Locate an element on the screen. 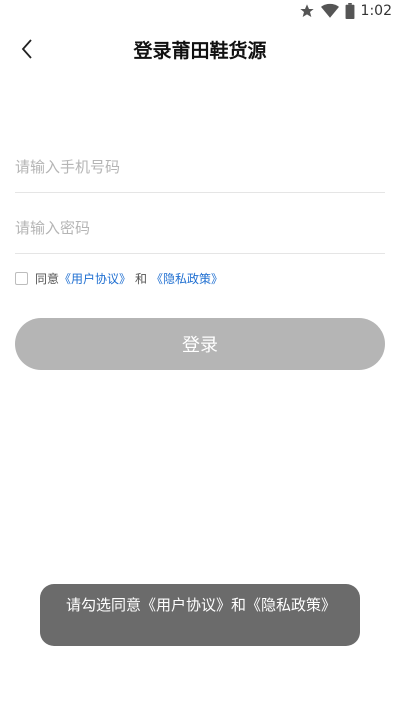 The height and width of the screenshot is (711, 400). page-title: 登录莆田鞋货源 is located at coordinates (200, 51).